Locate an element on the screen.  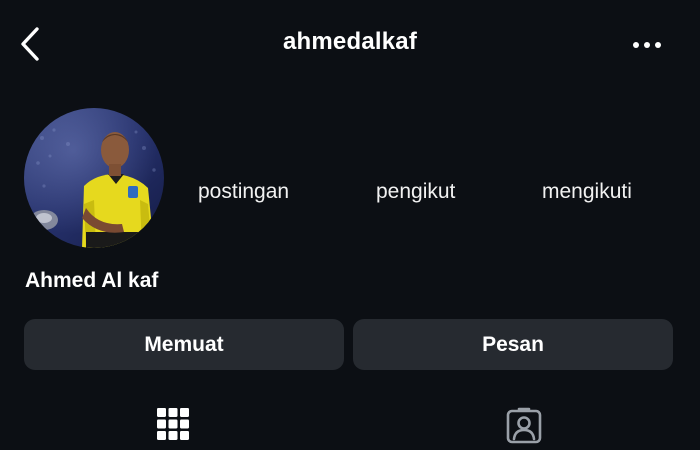
tab-tagged is located at coordinates (524, 428).